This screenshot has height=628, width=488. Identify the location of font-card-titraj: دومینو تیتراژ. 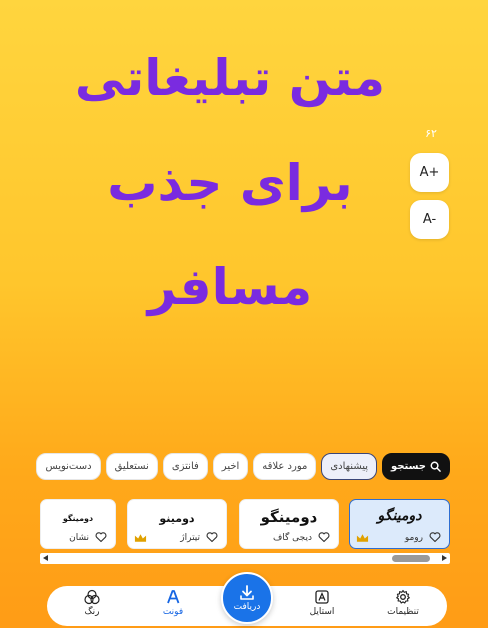
(177, 524).